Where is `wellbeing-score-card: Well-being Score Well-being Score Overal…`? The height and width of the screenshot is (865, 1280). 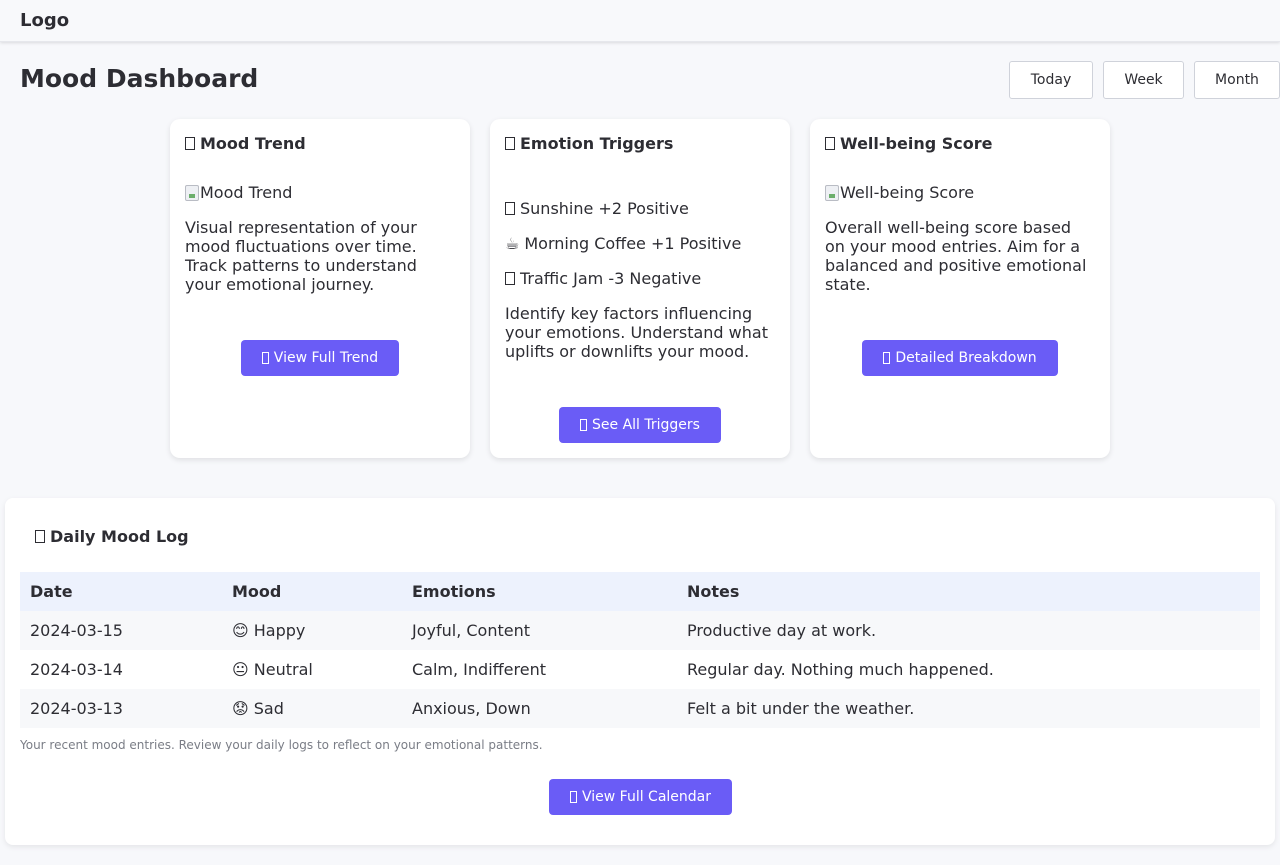 wellbeing-score-card: Well-being Score Well-being Score Overal… is located at coordinates (960, 288).